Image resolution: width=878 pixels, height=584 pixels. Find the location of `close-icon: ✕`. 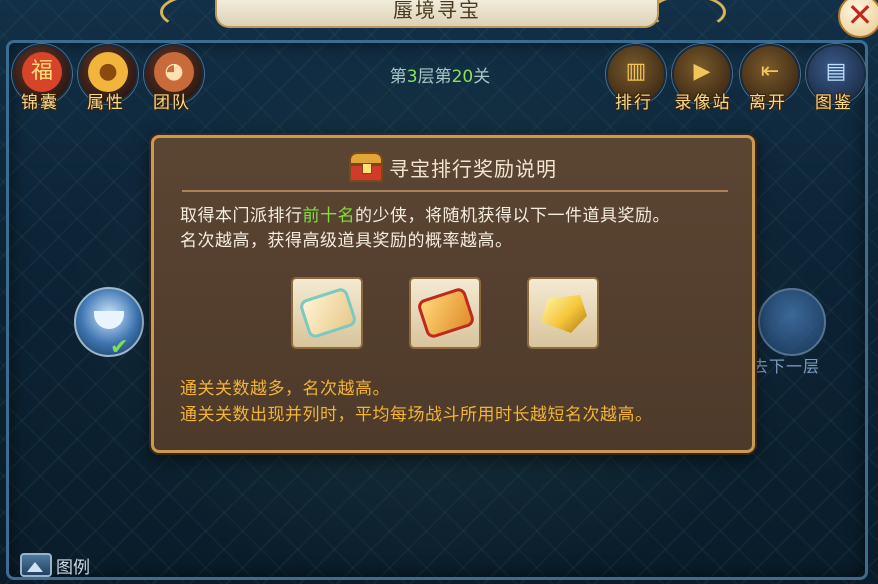

close-icon: ✕ is located at coordinates (860, 17).